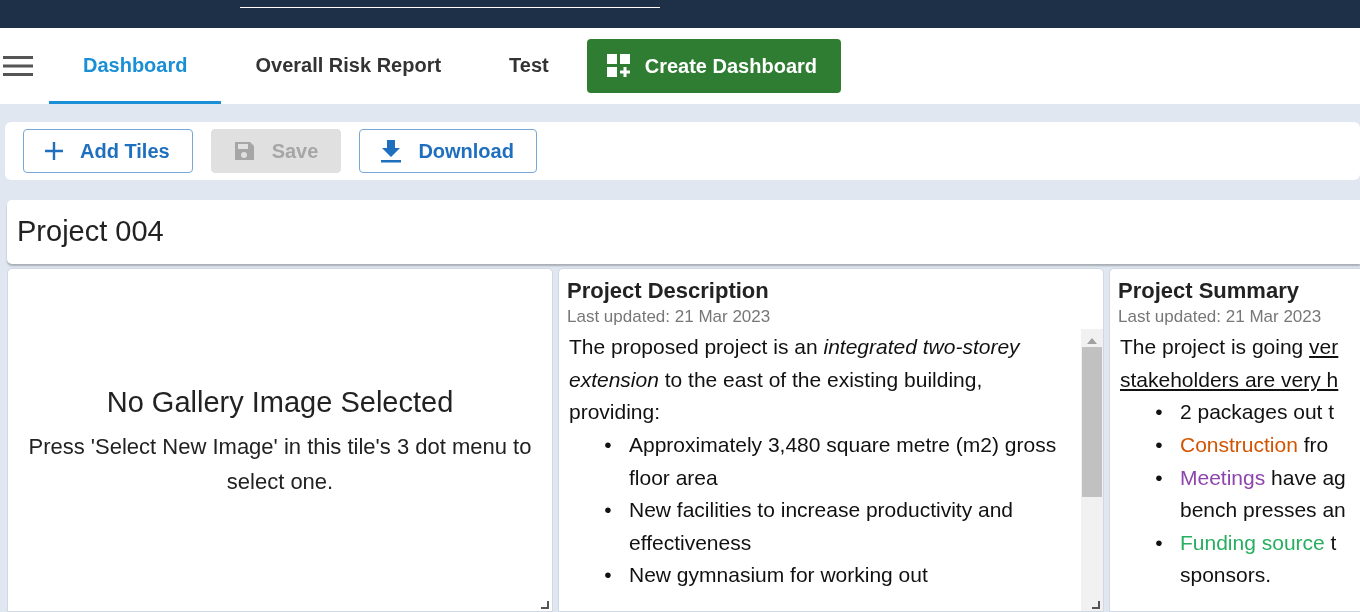 The image size is (1360, 612). I want to click on dashboard-title: Project 004, so click(683, 232).